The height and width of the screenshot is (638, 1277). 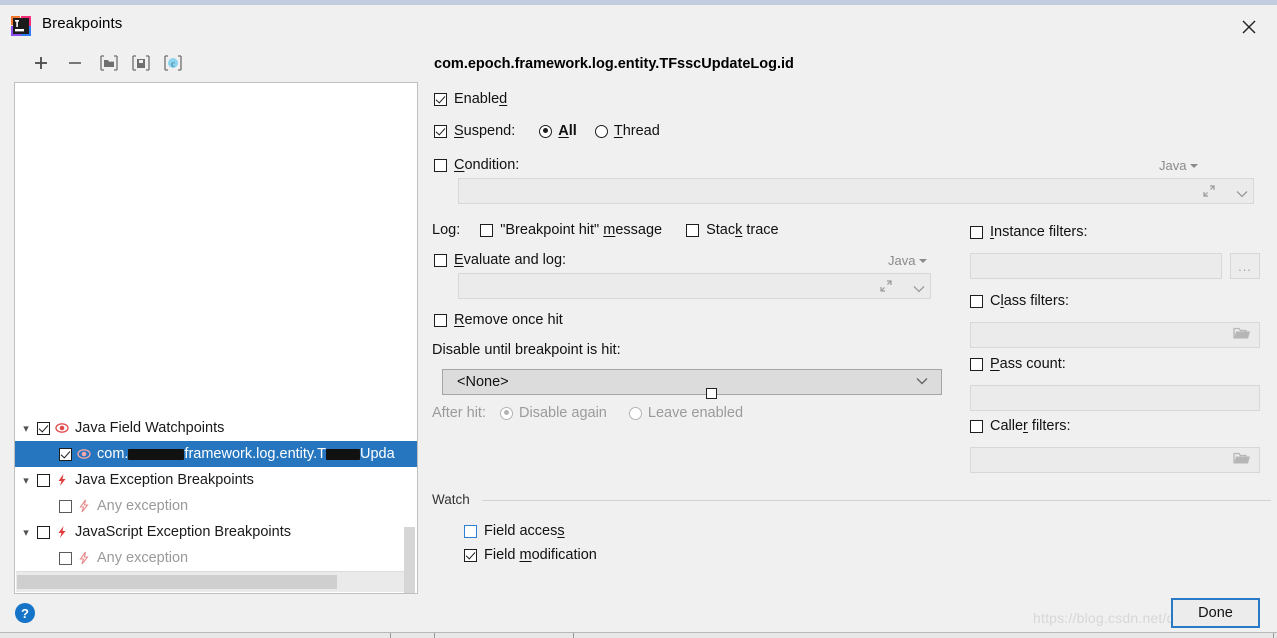 I want to click on remove-once-hit-checkbox, so click(x=440, y=320).